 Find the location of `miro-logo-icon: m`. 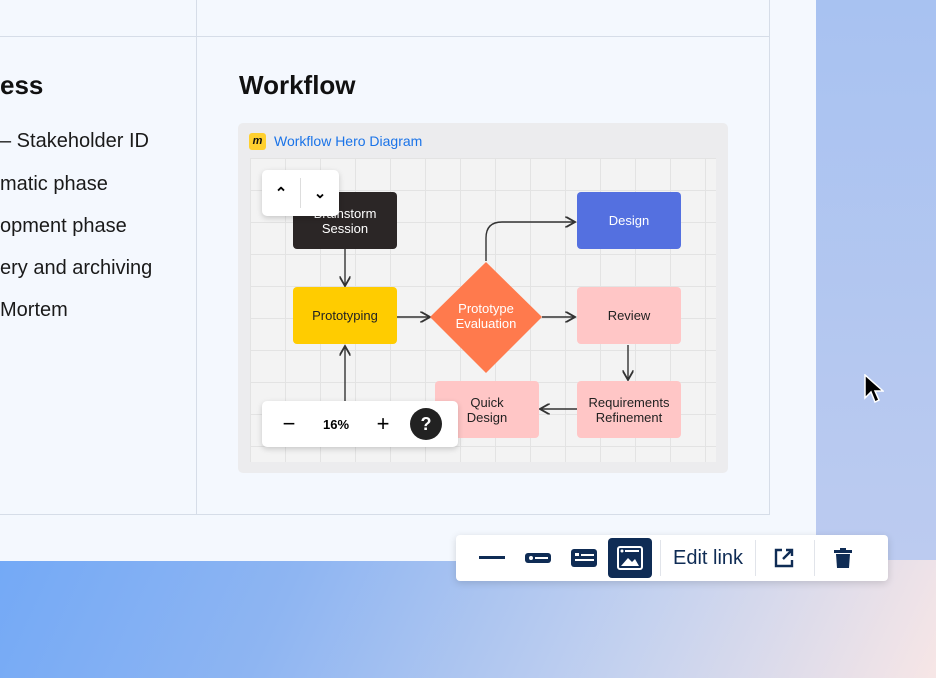

miro-logo-icon: m is located at coordinates (257, 141).